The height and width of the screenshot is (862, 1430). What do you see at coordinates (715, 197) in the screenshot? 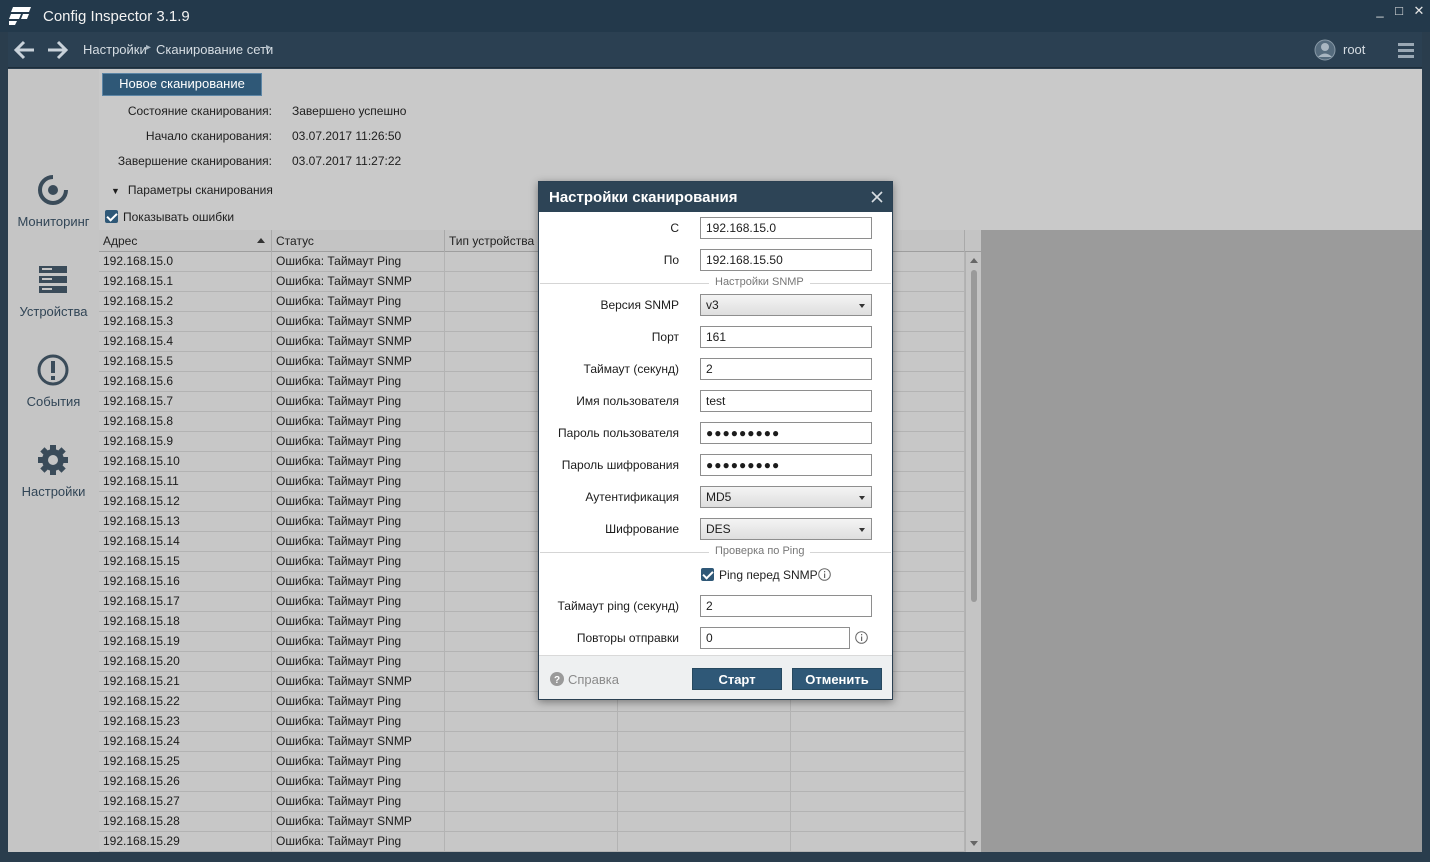
I see `dialog-header: Настройки сканирования` at bounding box center [715, 197].